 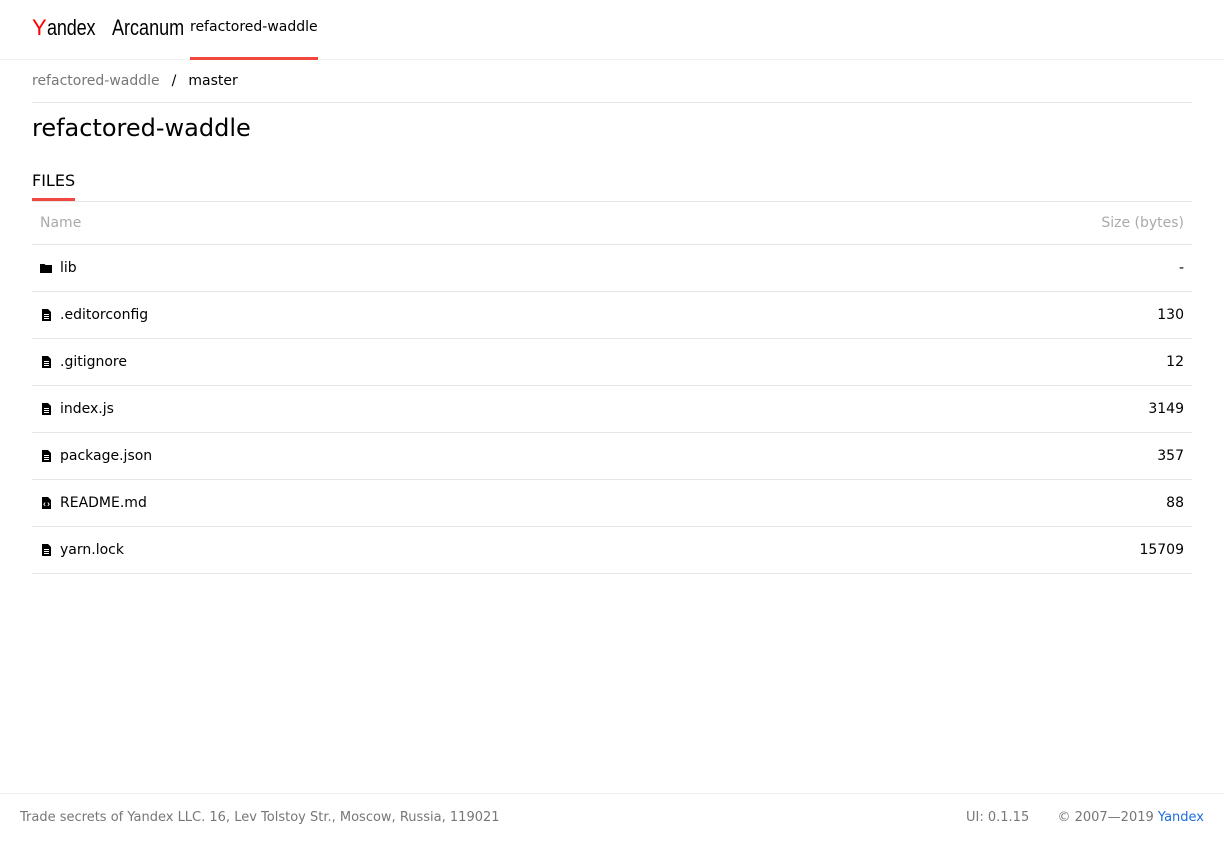 I want to click on table-row: .editorconfig 130, so click(x=612, y=315).